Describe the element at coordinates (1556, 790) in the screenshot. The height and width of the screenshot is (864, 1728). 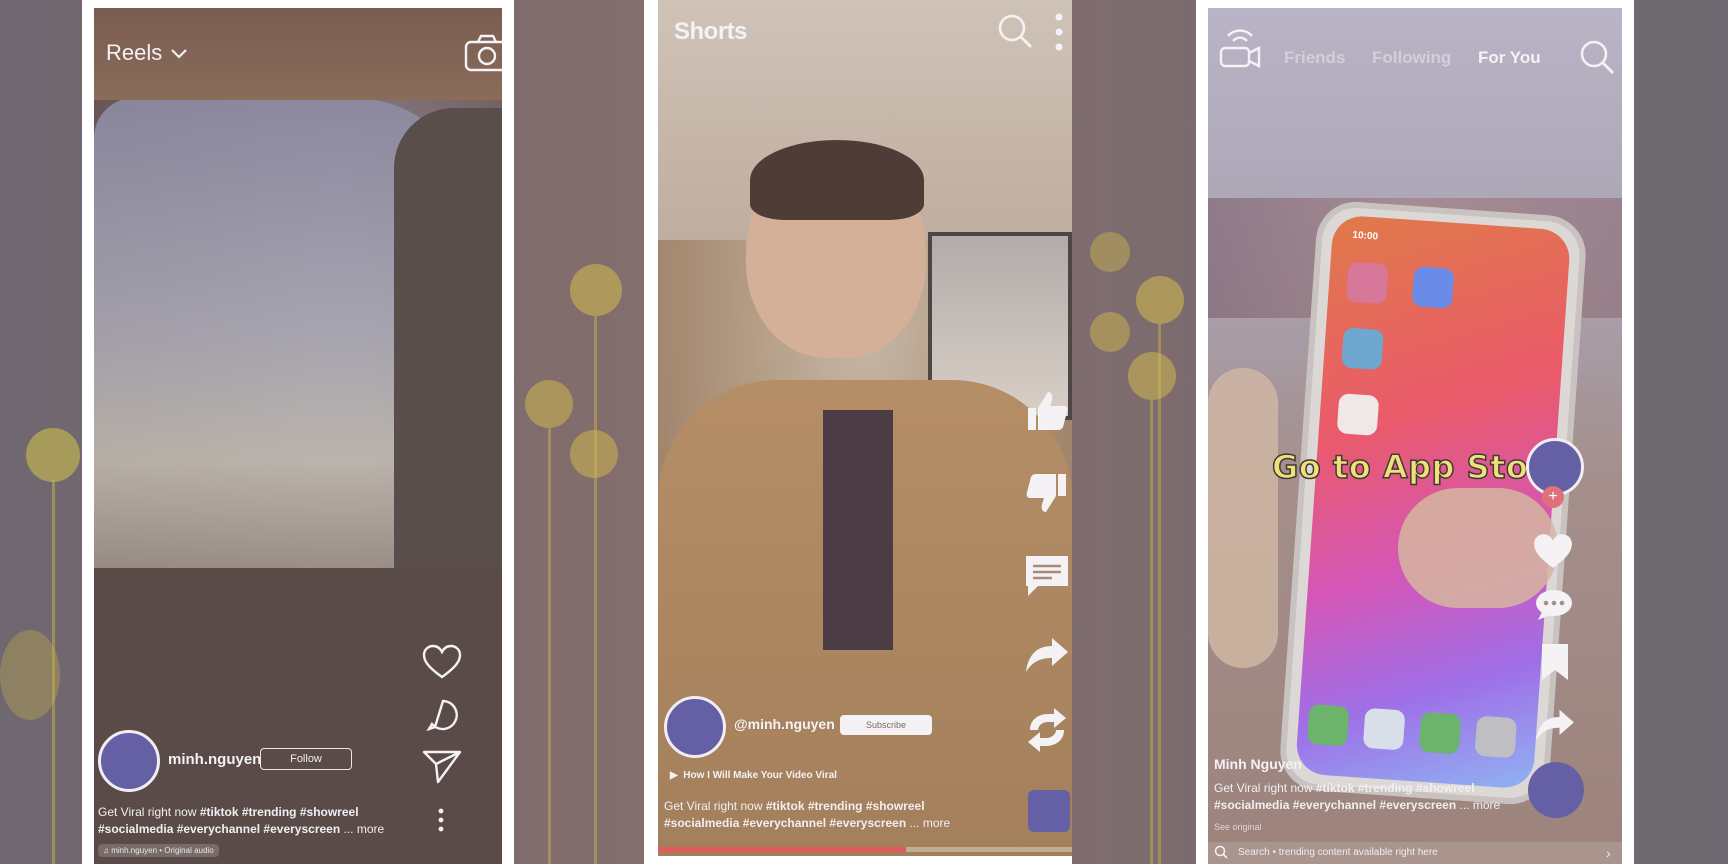
I see `sound-disc` at that location.